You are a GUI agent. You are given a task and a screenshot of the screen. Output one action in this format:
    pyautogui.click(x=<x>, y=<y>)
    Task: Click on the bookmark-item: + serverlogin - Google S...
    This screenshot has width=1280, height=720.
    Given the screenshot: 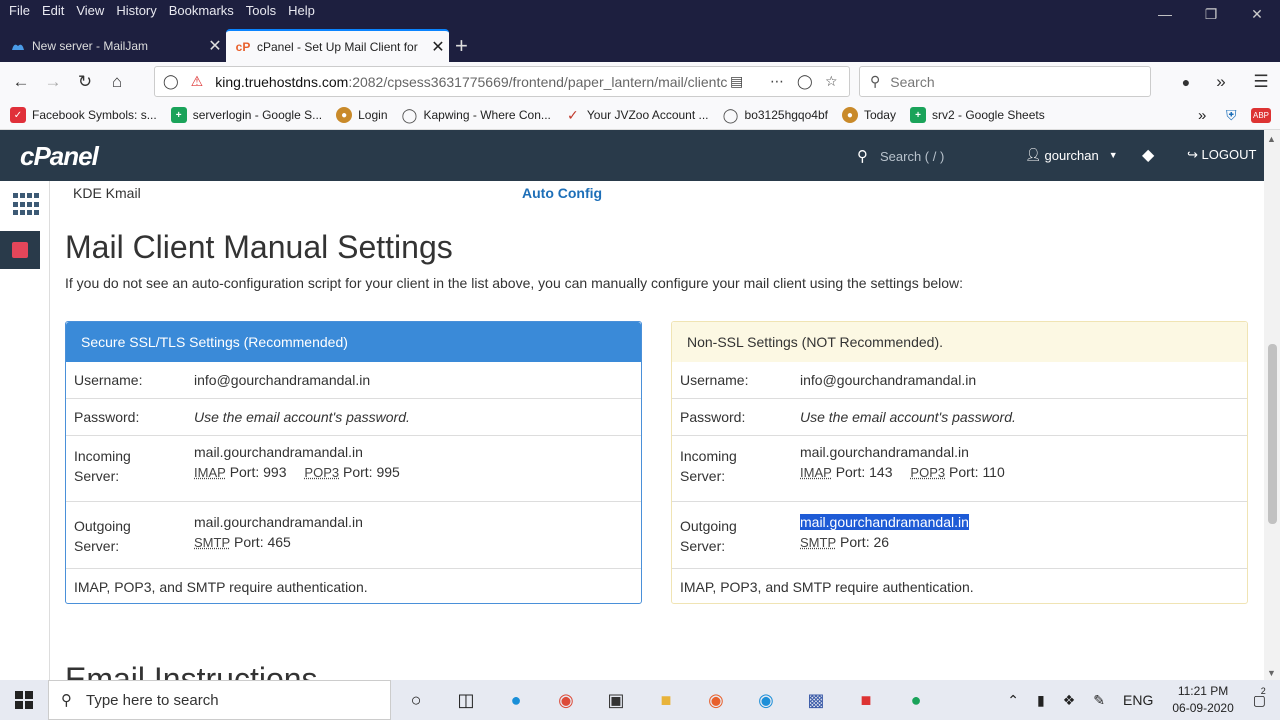 What is the action you would take?
    pyautogui.click(x=246, y=115)
    